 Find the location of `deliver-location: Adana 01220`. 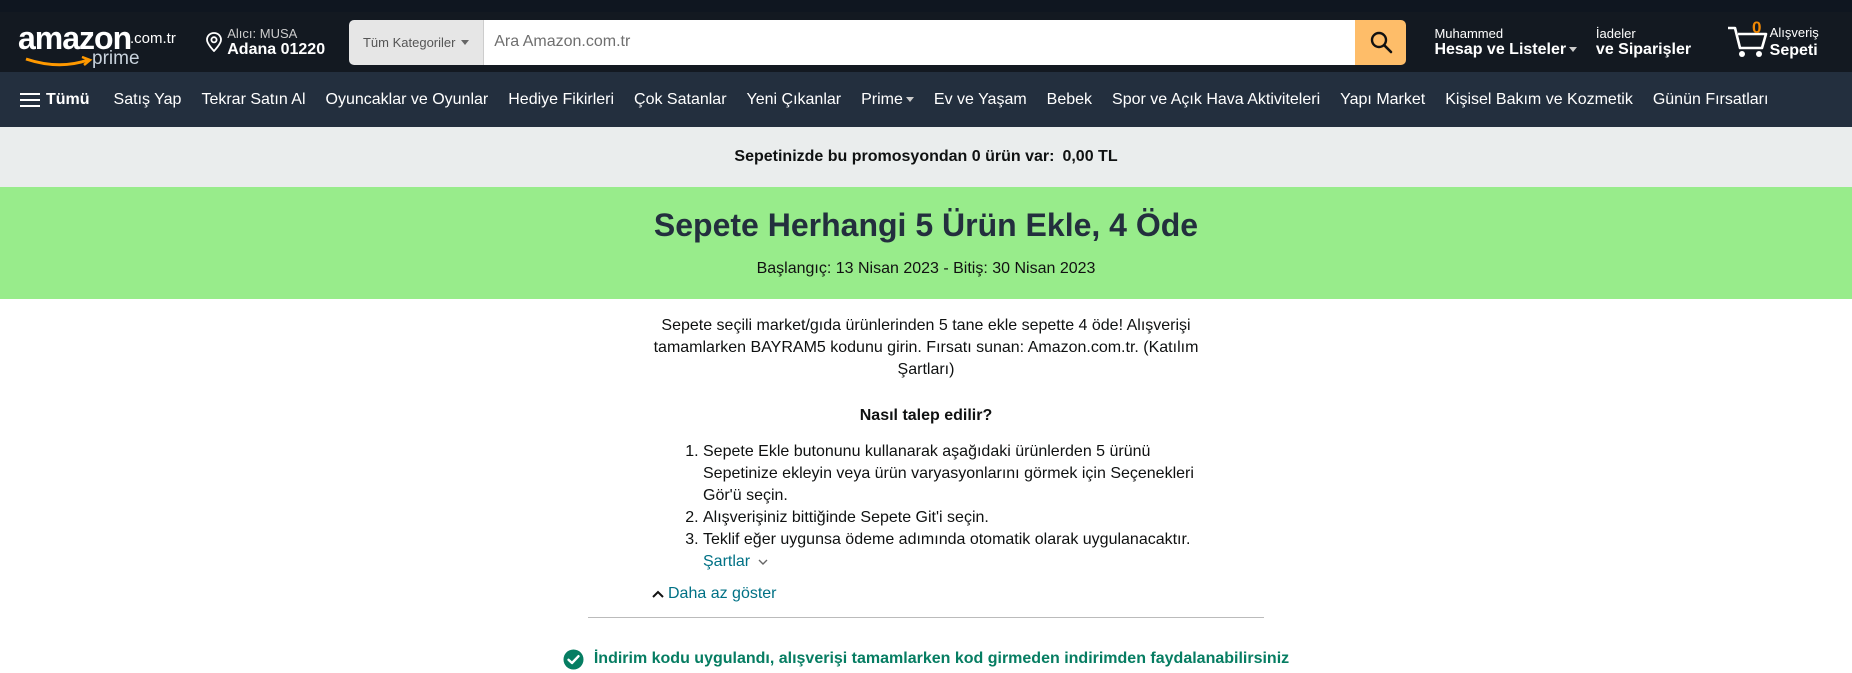

deliver-location: Adana 01220 is located at coordinates (276, 49).